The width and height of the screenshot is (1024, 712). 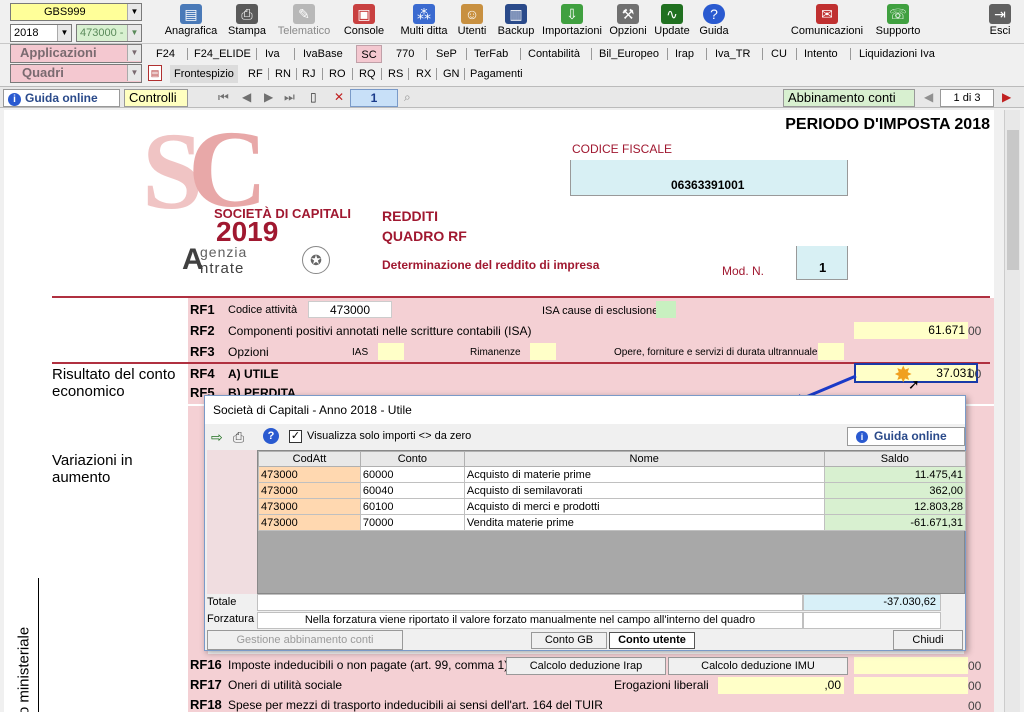 What do you see at coordinates (350, 309) in the screenshot?
I see `rf1-activity-field: 473000` at bounding box center [350, 309].